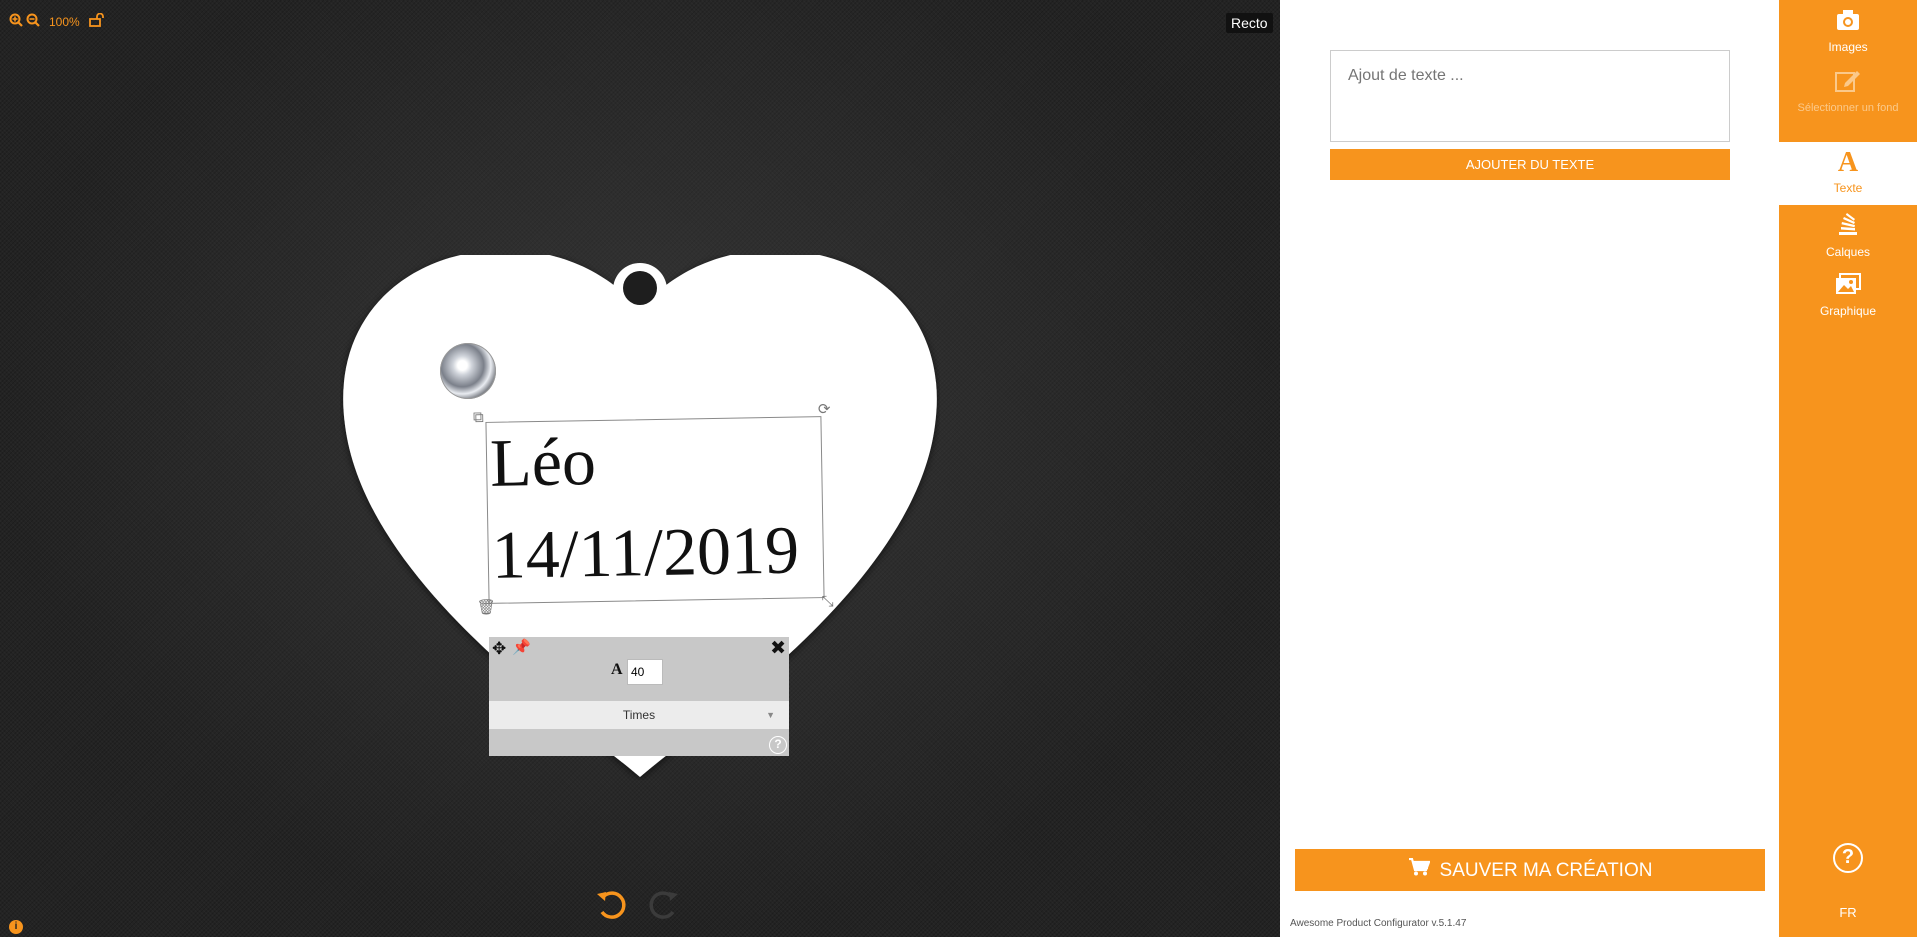  What do you see at coordinates (653, 508) in the screenshot?
I see `text-object: Léo 14/11/2019 ⧉ ⟳ 🗑 ⤡` at bounding box center [653, 508].